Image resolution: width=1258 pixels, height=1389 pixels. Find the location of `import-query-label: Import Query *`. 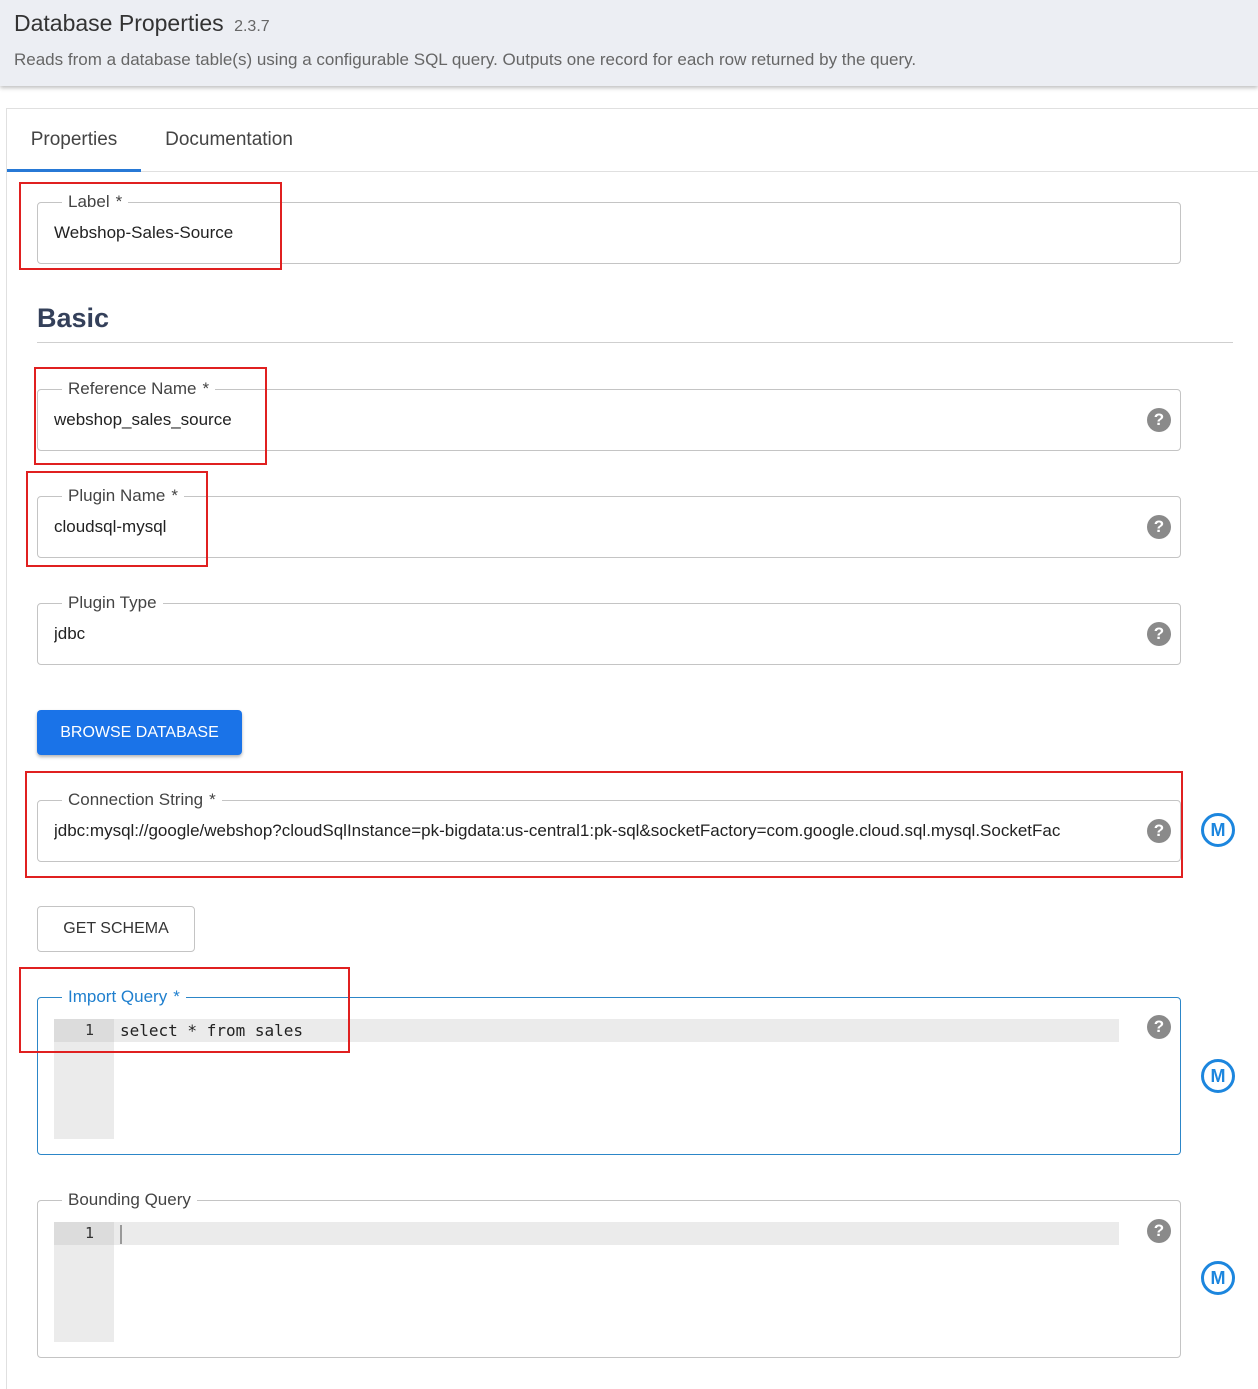

import-query-label: Import Query * is located at coordinates (124, 997).